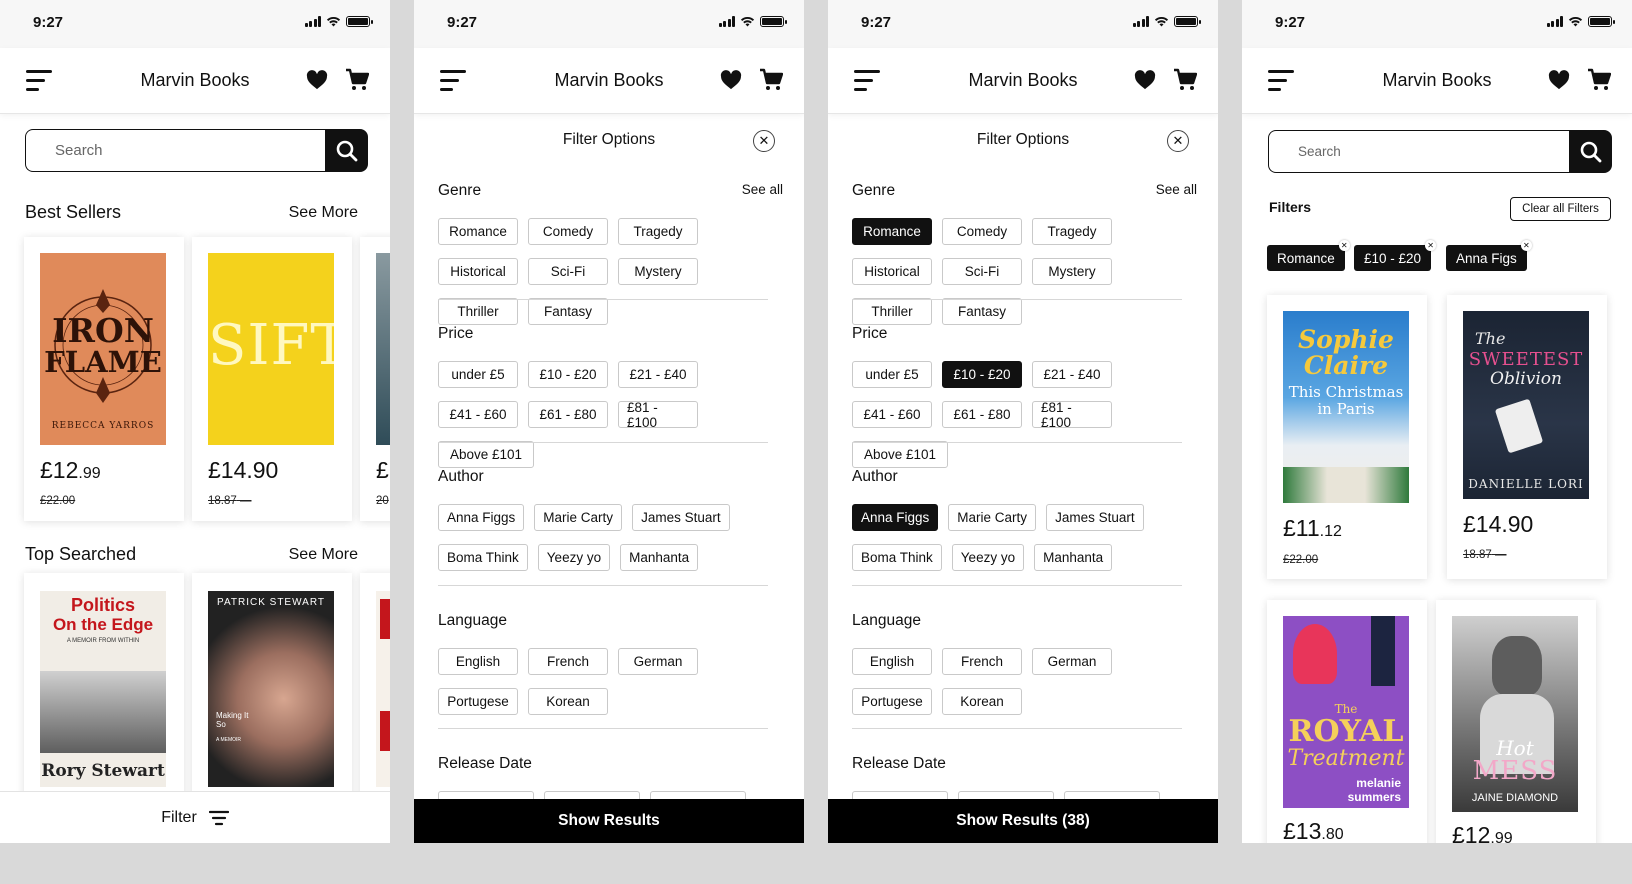  Describe the element at coordinates (1023, 821) in the screenshot. I see `show-results-button: Show Results (38)` at that location.